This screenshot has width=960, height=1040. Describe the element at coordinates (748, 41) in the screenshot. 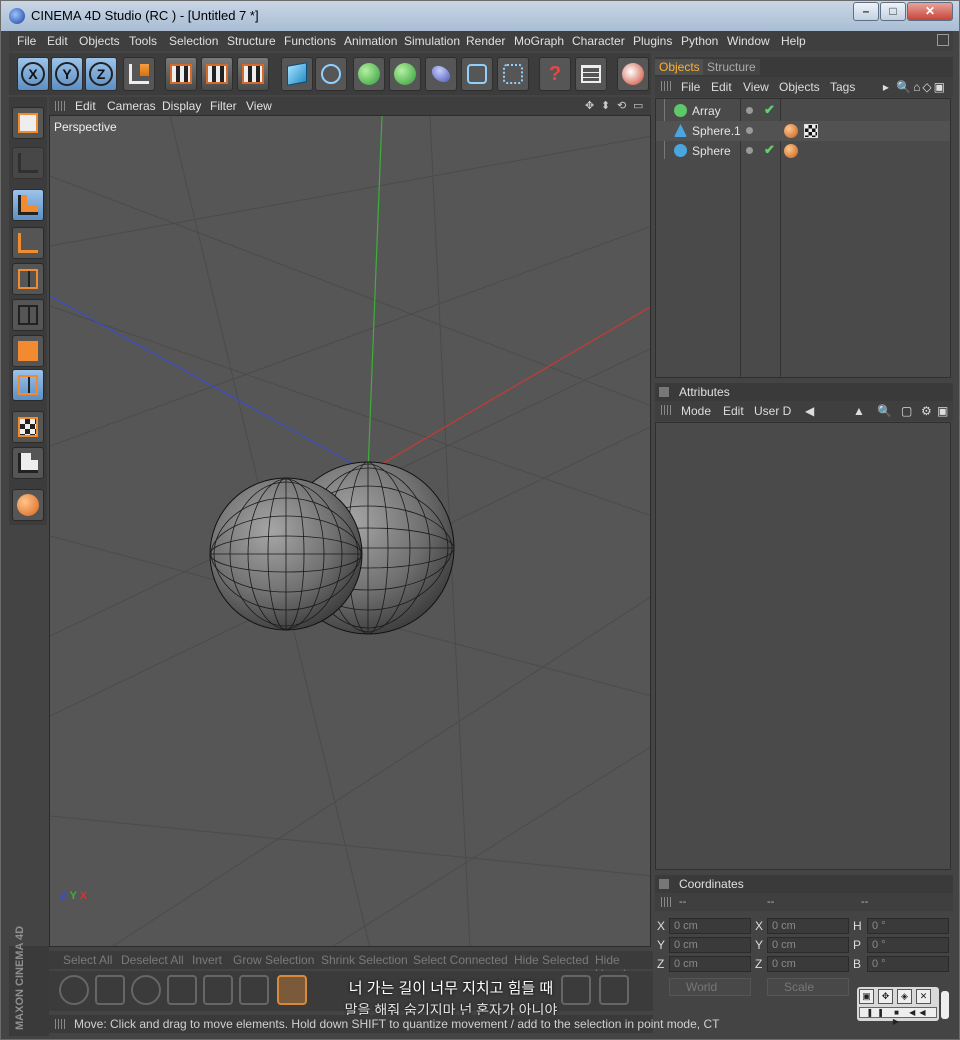

I see `menu-window: Window` at that location.